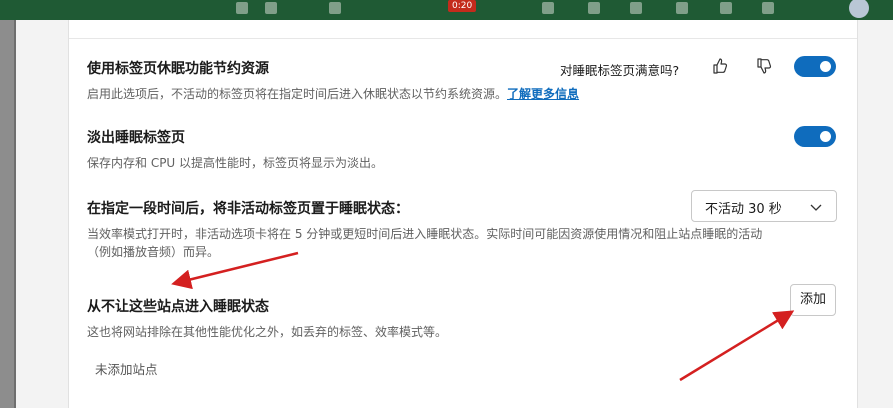 The height and width of the screenshot is (408, 893). I want to click on timeout-selected-value: 不活动 30 秒, so click(743, 209).